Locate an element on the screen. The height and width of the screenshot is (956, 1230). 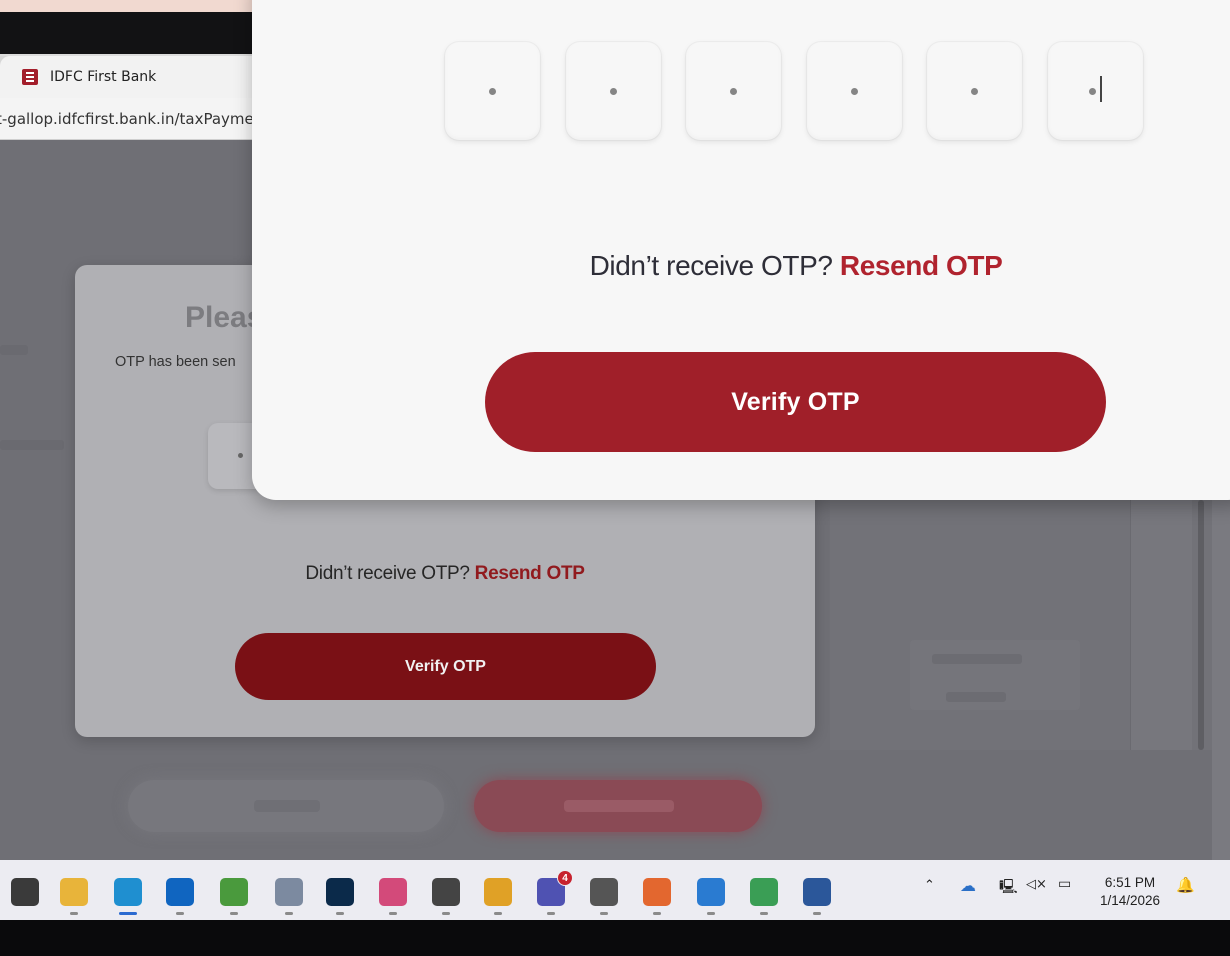
background-pay-button is located at coordinates (618, 806).